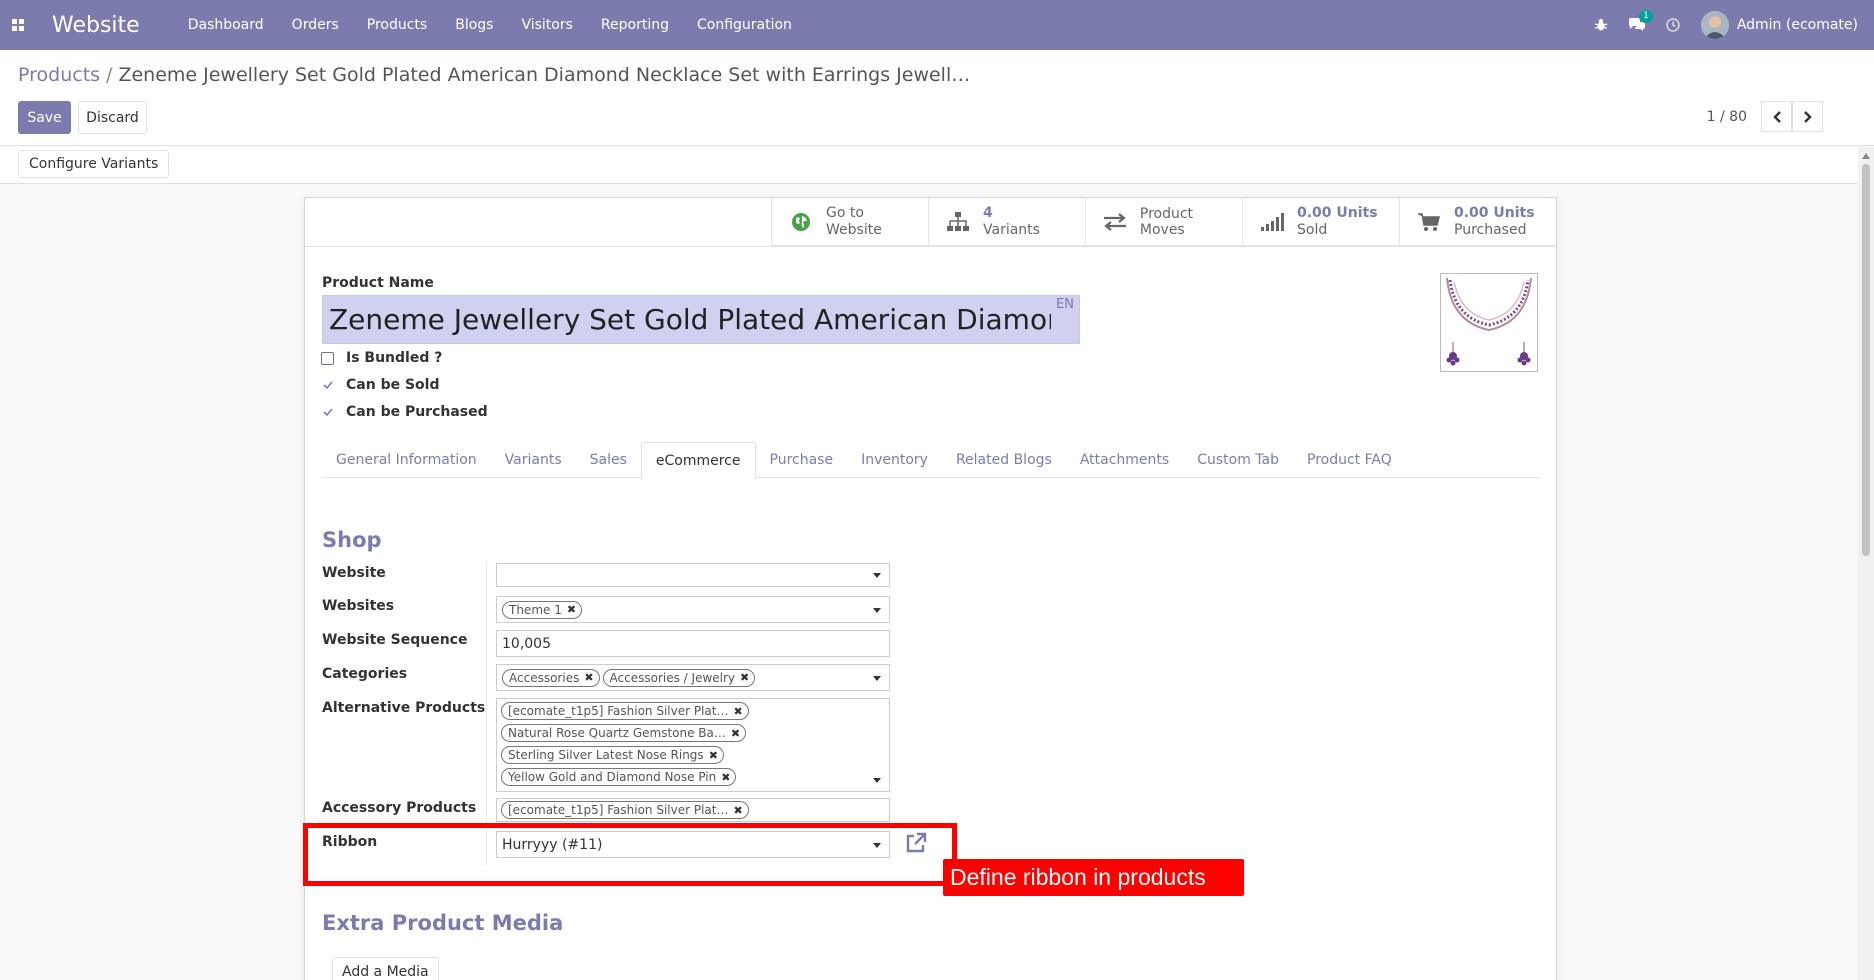  Describe the element at coordinates (608, 460) in the screenshot. I see `tab-sales: Sales` at that location.